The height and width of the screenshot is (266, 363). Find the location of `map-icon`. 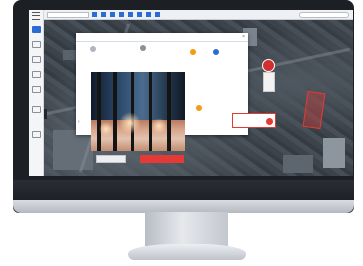

map-icon is located at coordinates (36, 29).